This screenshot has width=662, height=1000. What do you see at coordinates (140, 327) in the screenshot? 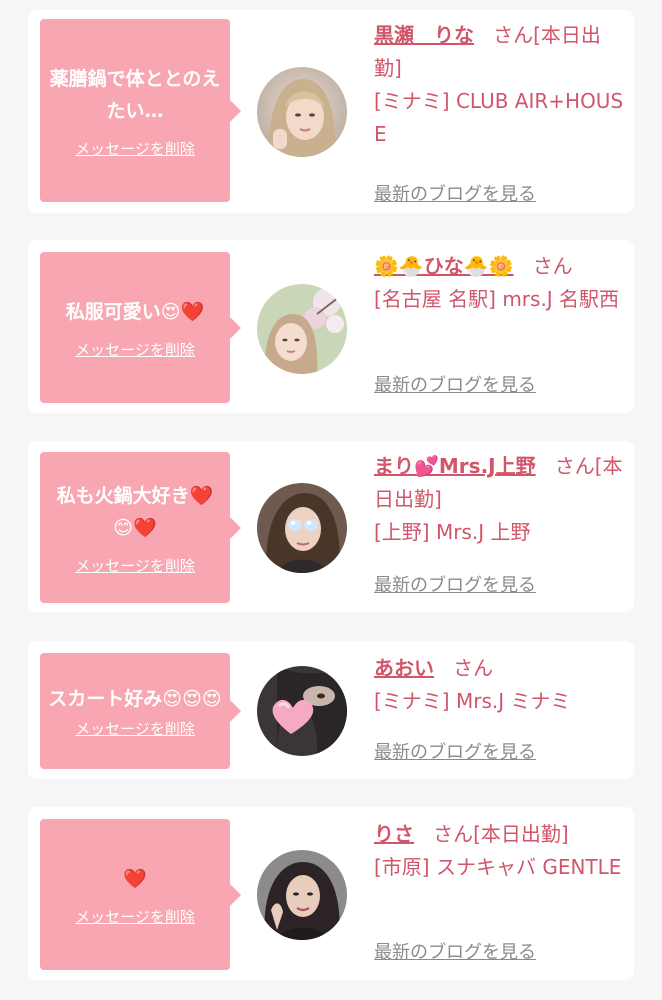
I see `message-bubble: 私服可愛い😍❤️ メッセージを削除` at bounding box center [140, 327].